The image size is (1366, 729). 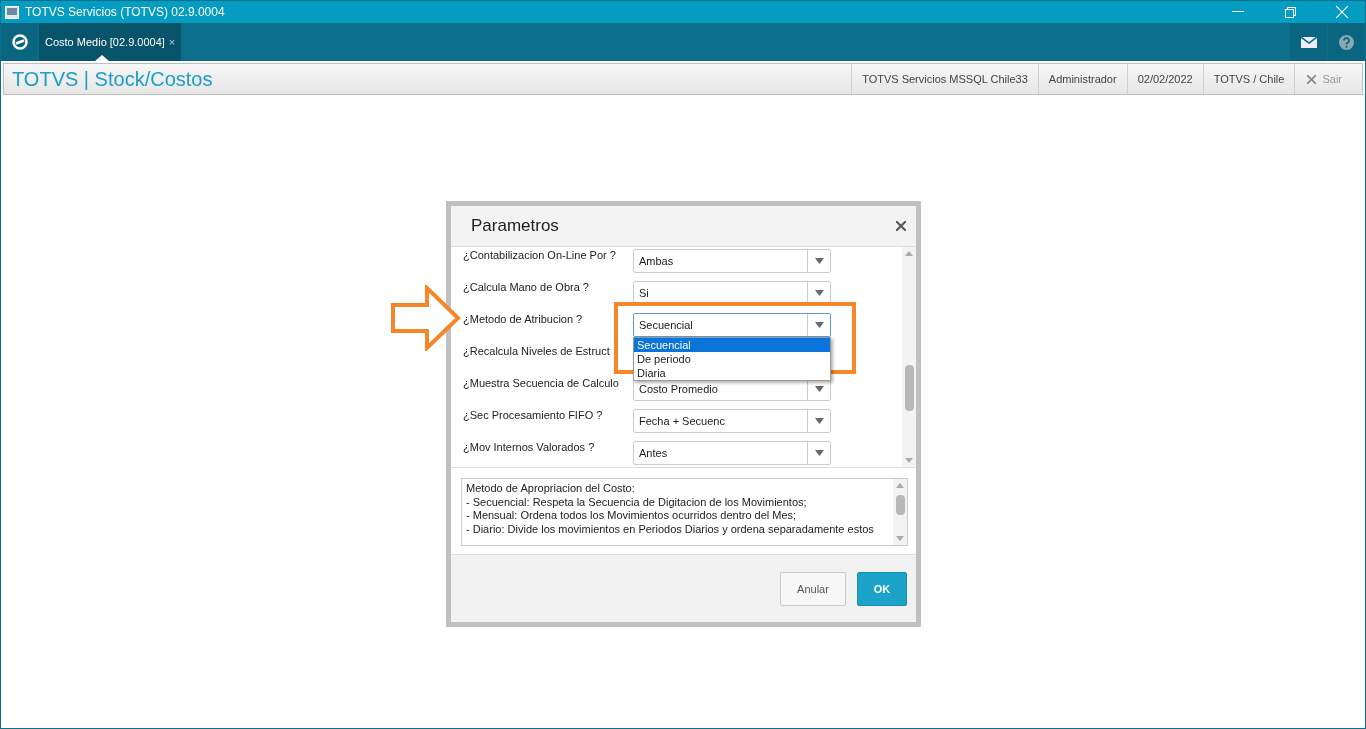 I want to click on app-brand: TOTVS | Stock/Costos, so click(x=112, y=79).